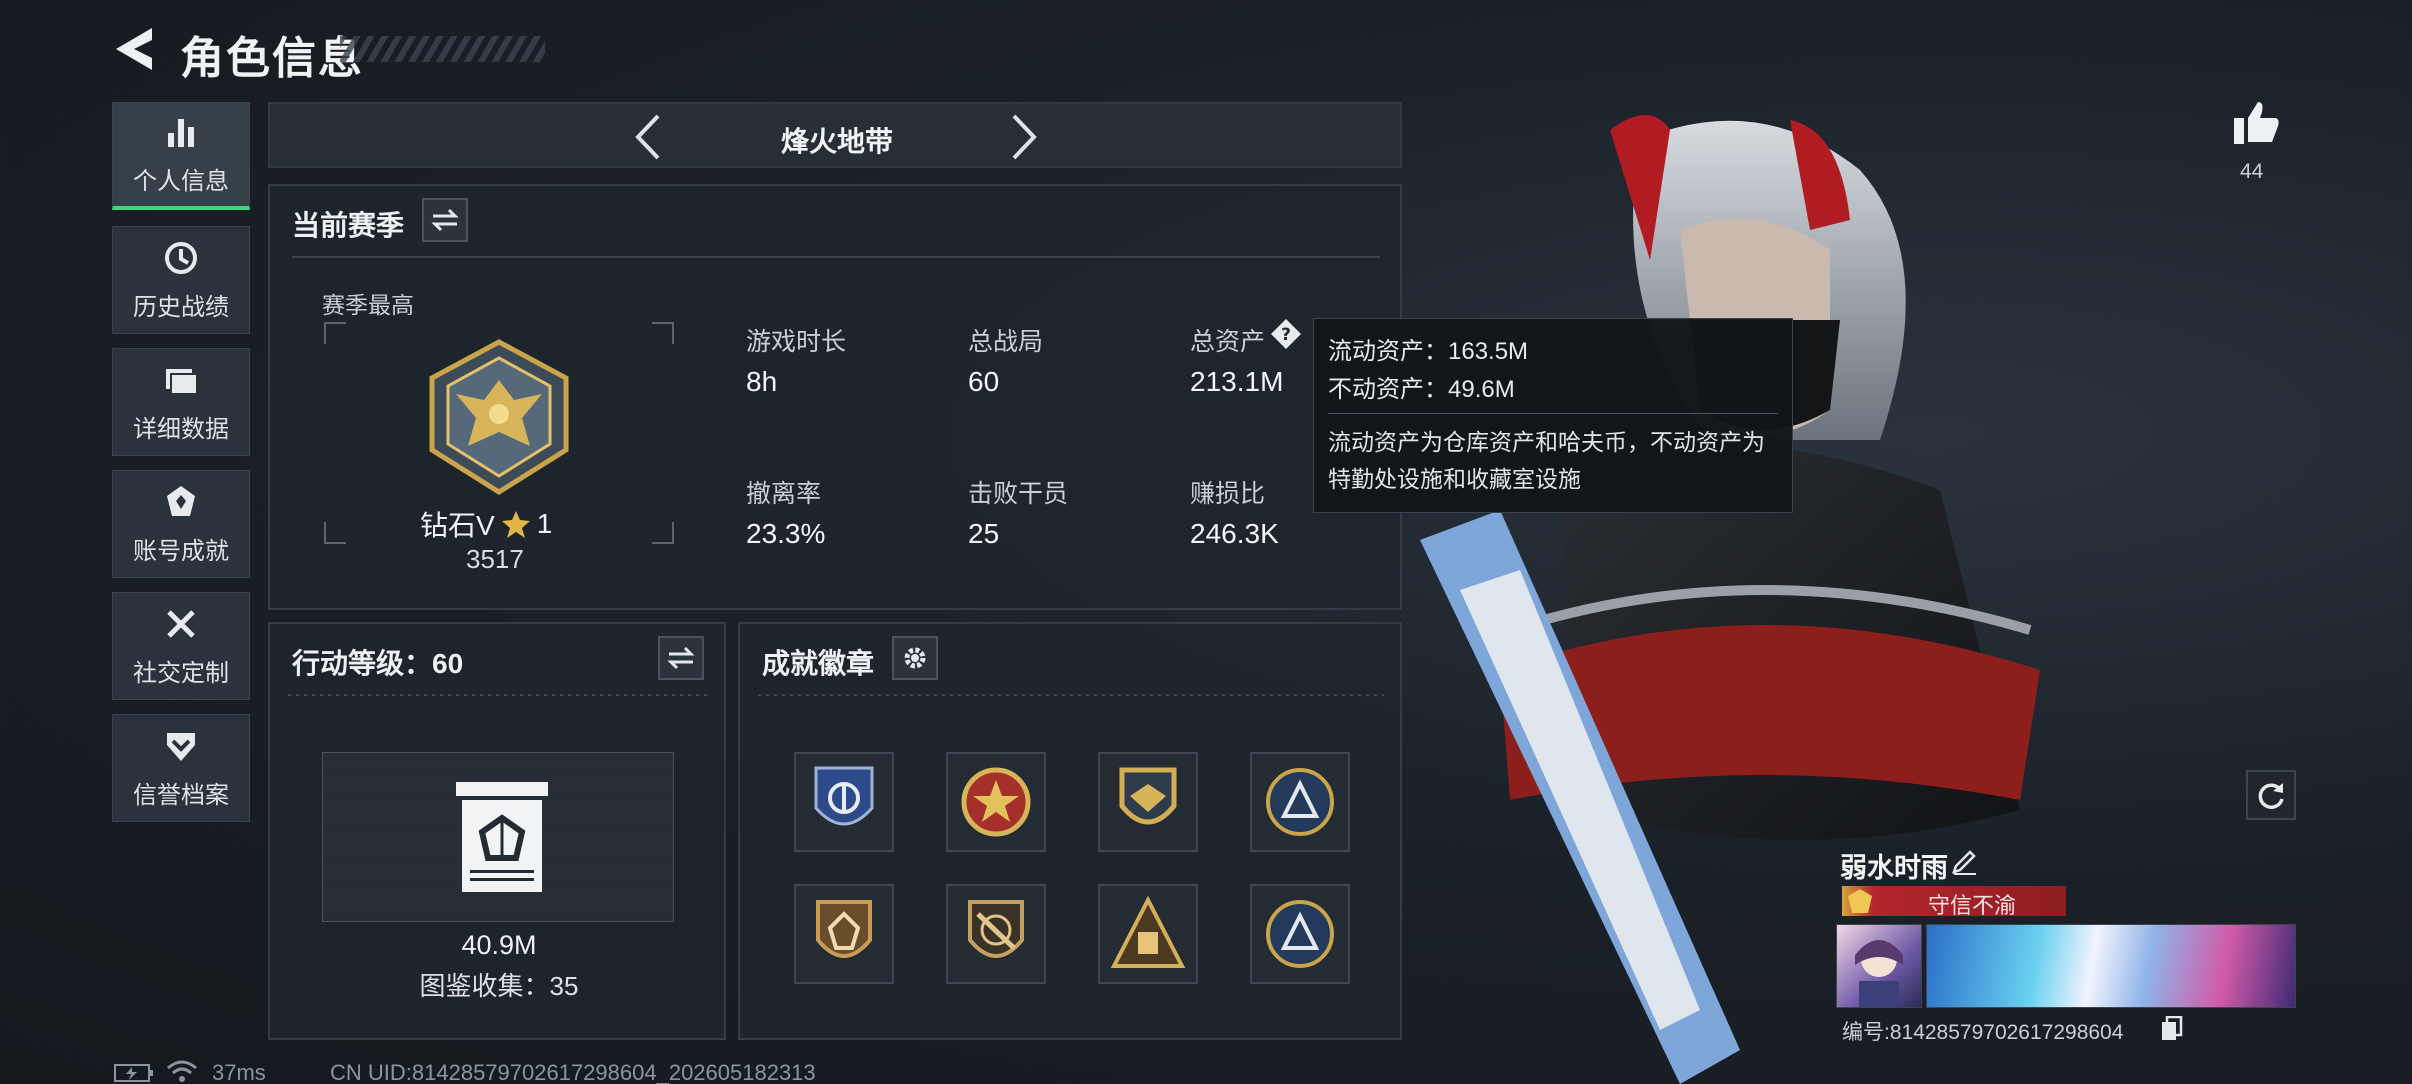 Image resolution: width=2412 pixels, height=1084 pixels. I want to click on rank-score: 3517, so click(495, 559).